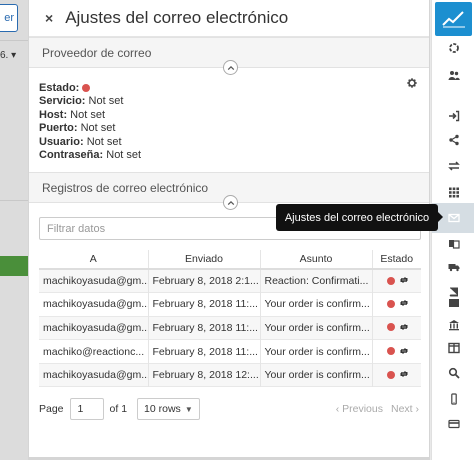 This screenshot has height=460, width=474. Describe the element at coordinates (229, 142) in the screenshot. I see `provider-field: Usuario: Not set` at that location.